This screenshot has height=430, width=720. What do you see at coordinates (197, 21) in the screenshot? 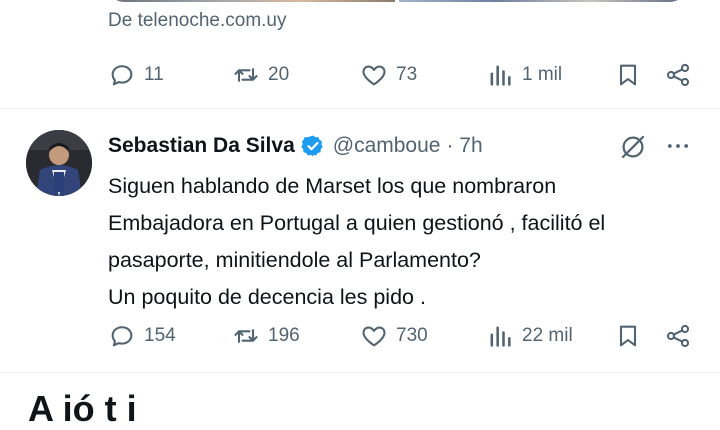
I see `source-link: De telenoche.com.uy` at bounding box center [197, 21].